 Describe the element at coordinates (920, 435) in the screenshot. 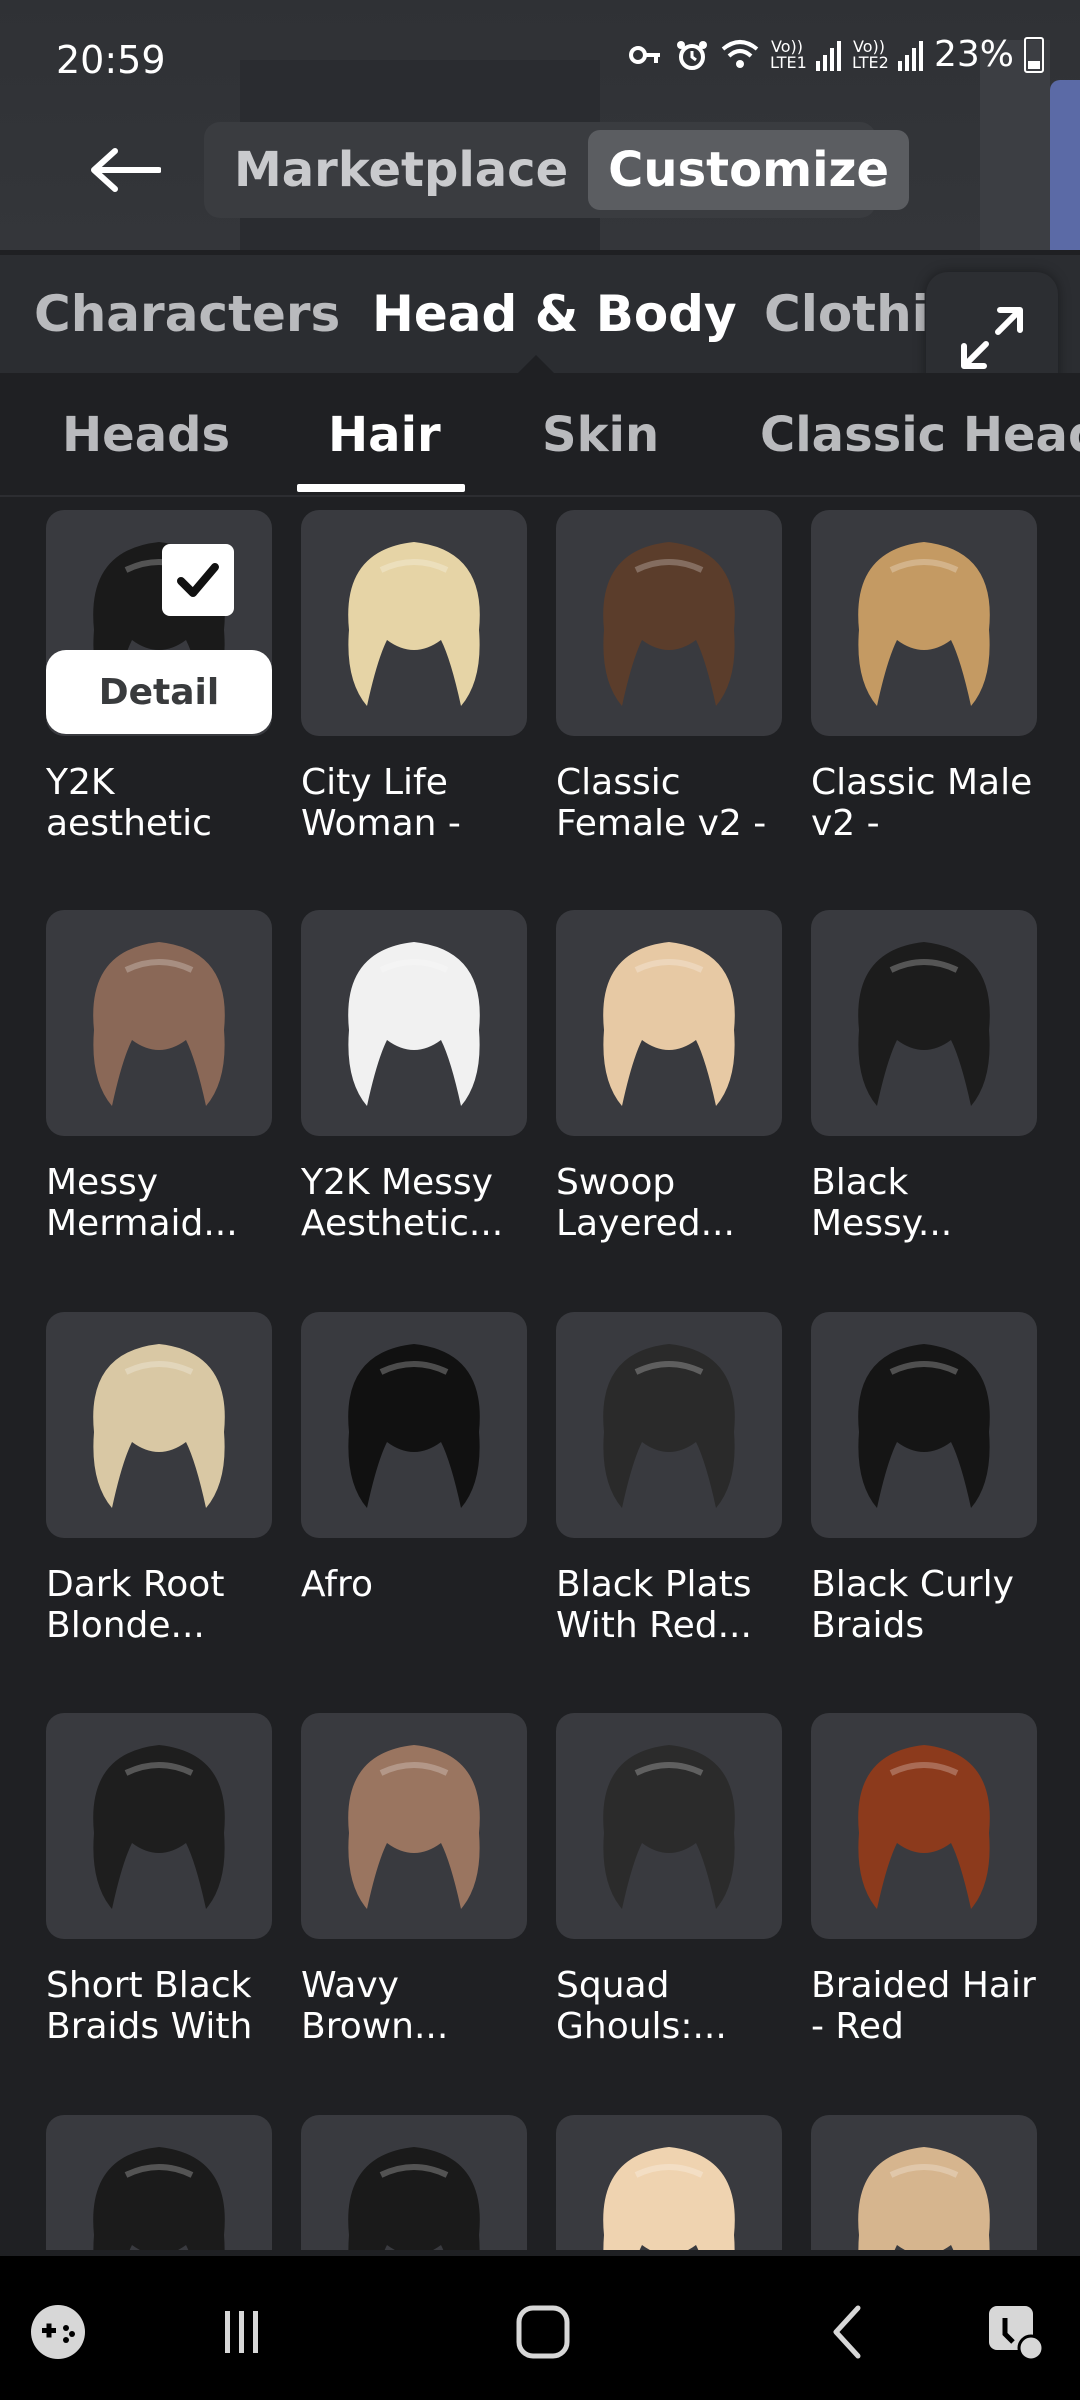

I see `tab-classic-heads: Classic Heads` at that location.